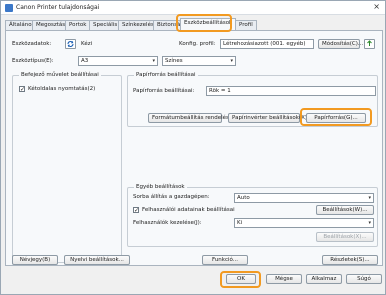 The image size is (386, 295). What do you see at coordinates (284, 279) in the screenshot?
I see `cancel-button: Mégse` at bounding box center [284, 279].